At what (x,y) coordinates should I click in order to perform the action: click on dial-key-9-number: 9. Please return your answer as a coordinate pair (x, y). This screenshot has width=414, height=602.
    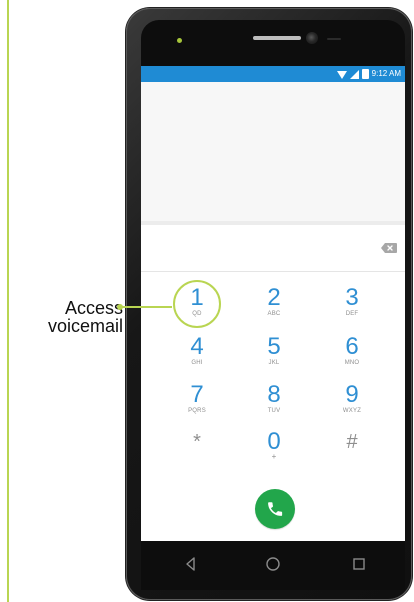
    Looking at the image, I should click on (352, 394).